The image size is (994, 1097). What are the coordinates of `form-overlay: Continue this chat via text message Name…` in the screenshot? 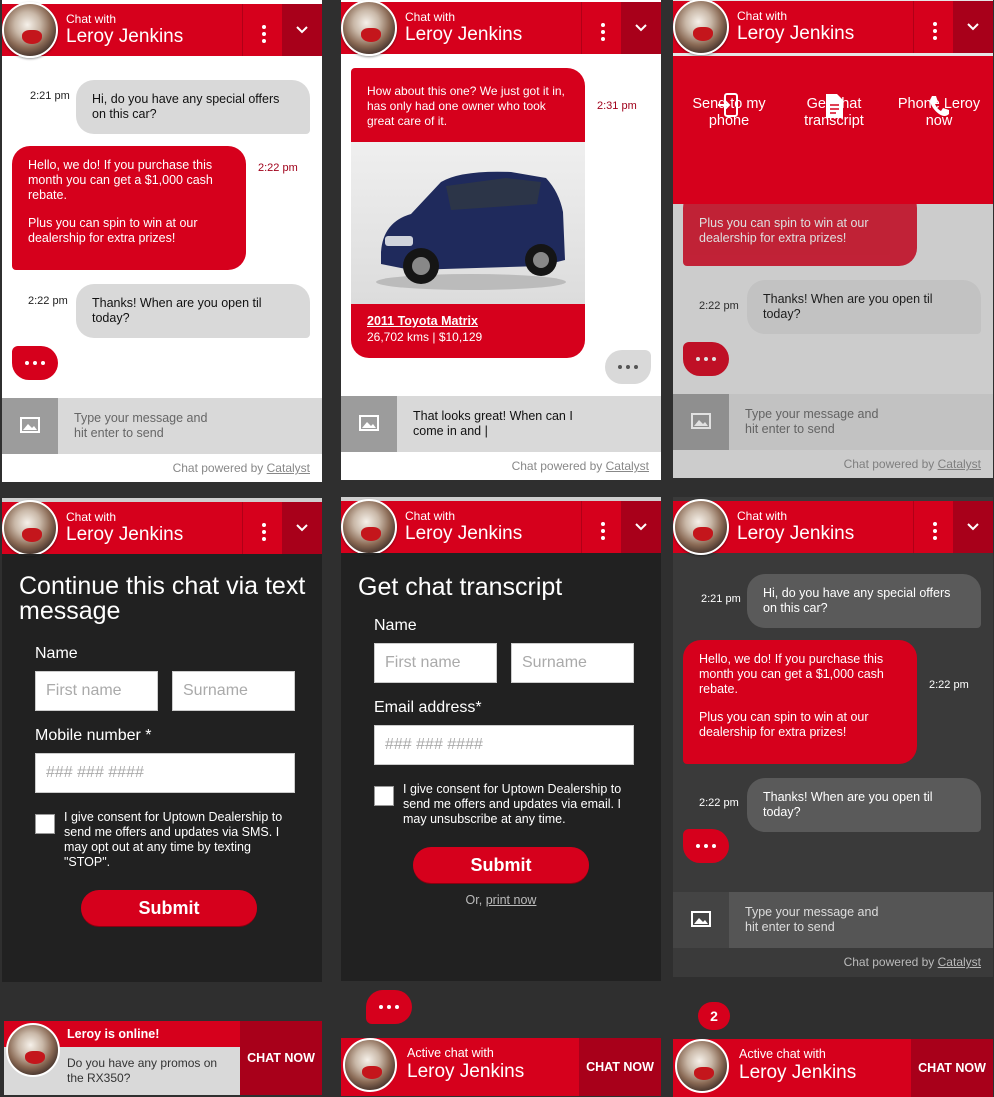 It's located at (162, 768).